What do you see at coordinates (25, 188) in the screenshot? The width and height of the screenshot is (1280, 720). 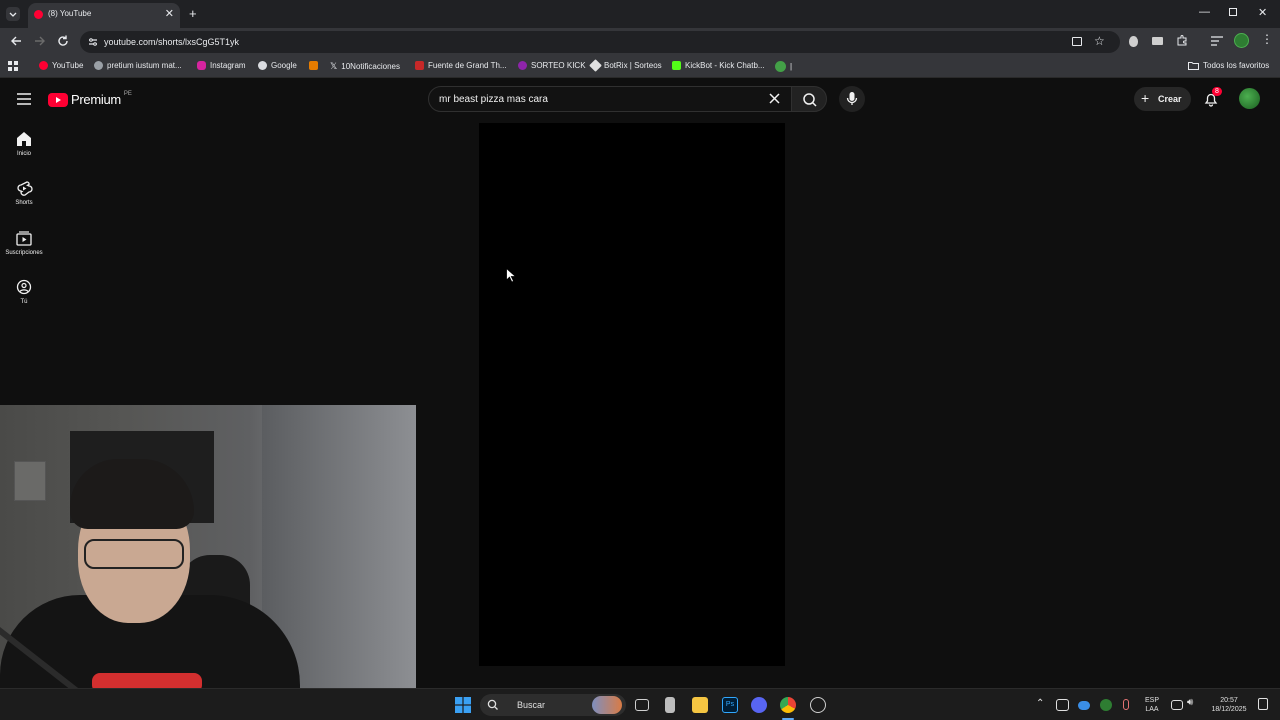 I see `shorts-icon` at bounding box center [25, 188].